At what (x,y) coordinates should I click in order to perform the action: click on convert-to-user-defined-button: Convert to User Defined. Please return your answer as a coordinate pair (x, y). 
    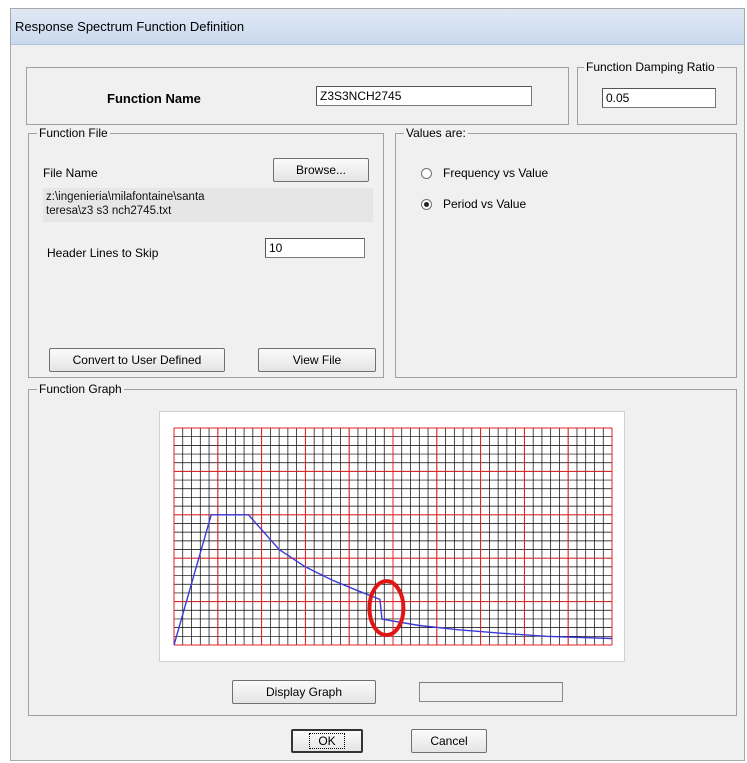
    Looking at the image, I should click on (137, 360).